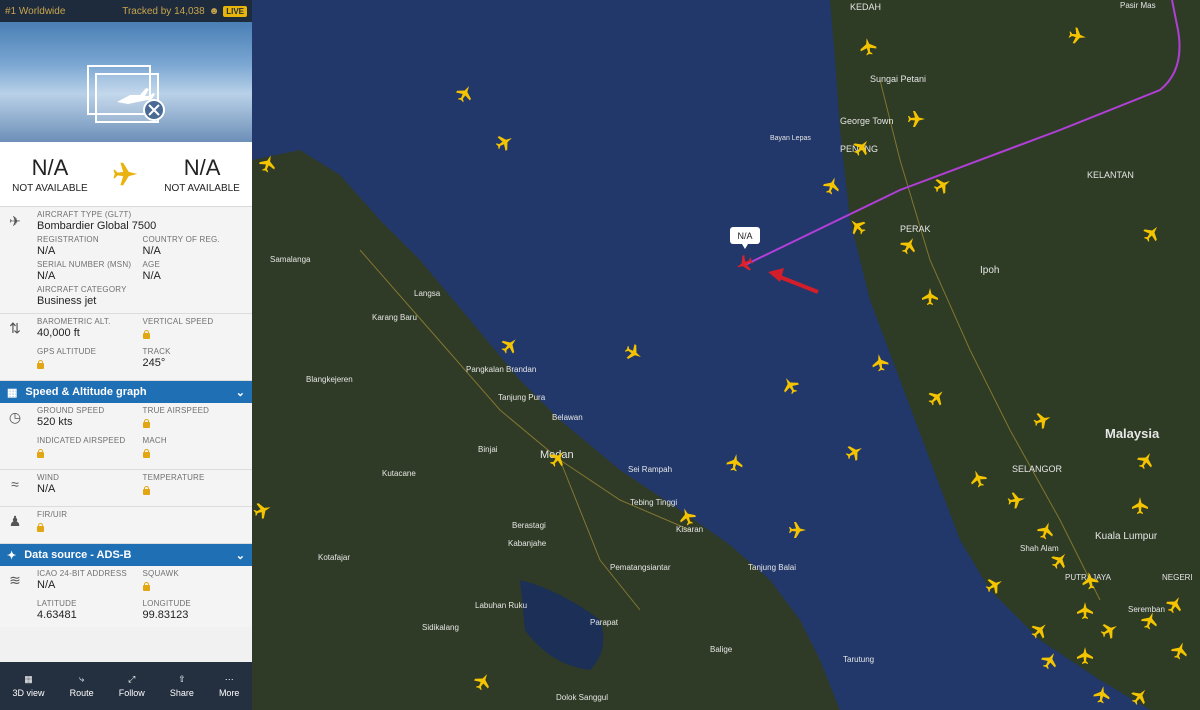  What do you see at coordinates (522, 397) in the screenshot?
I see `map-label-tanjung-pura: Tanjung Pura` at bounding box center [522, 397].